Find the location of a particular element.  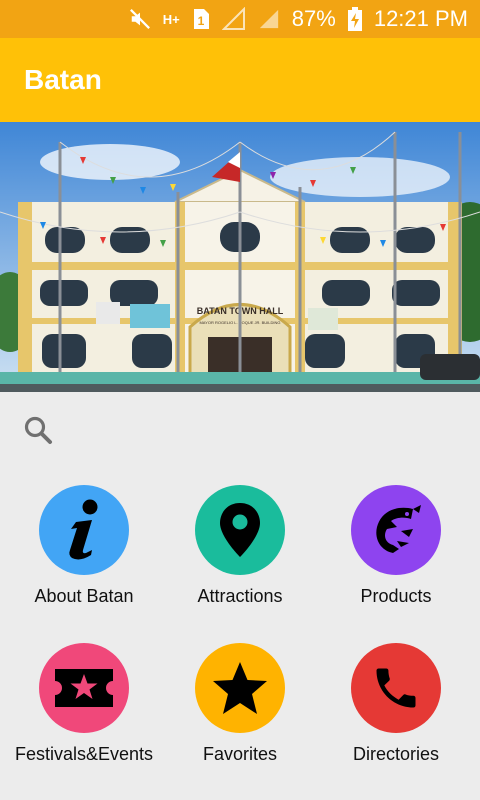

app-bar: Batan is located at coordinates (240, 80).